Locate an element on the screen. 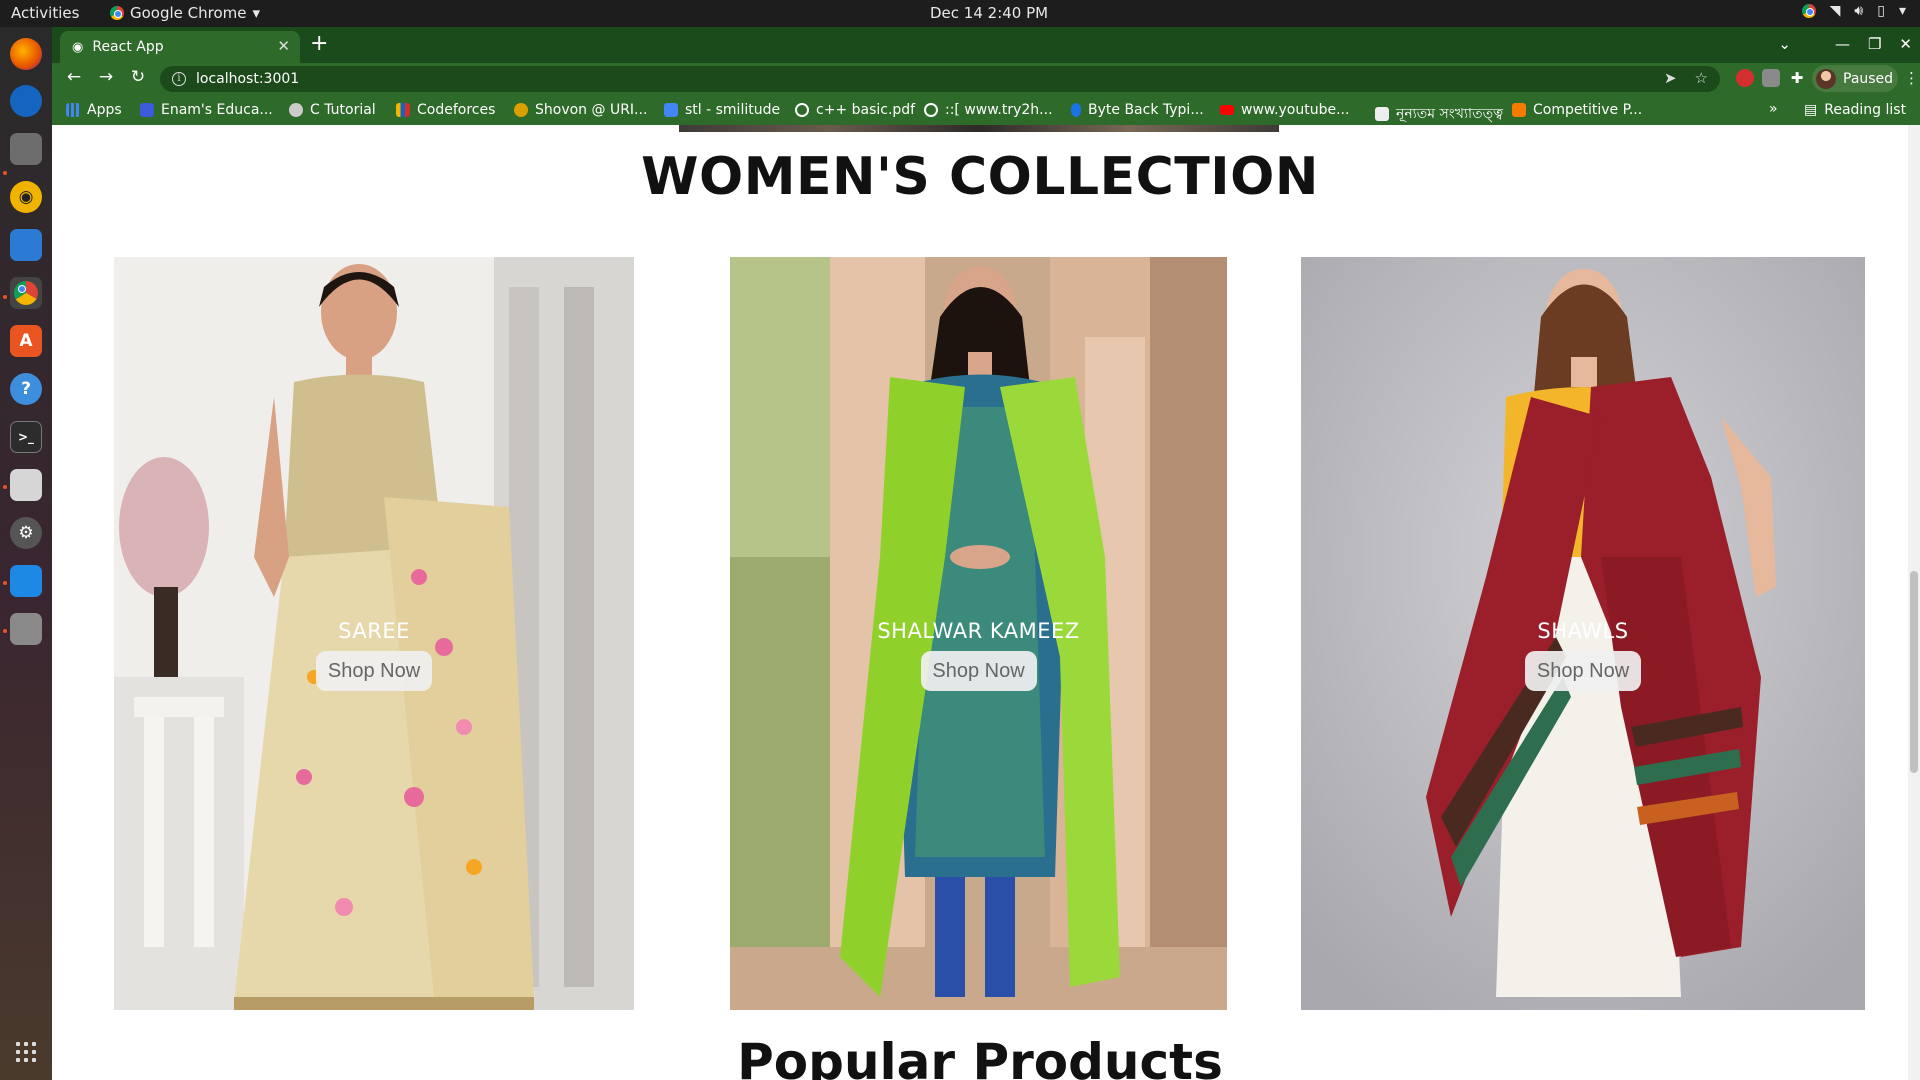  firefox-icon is located at coordinates (26, 54).